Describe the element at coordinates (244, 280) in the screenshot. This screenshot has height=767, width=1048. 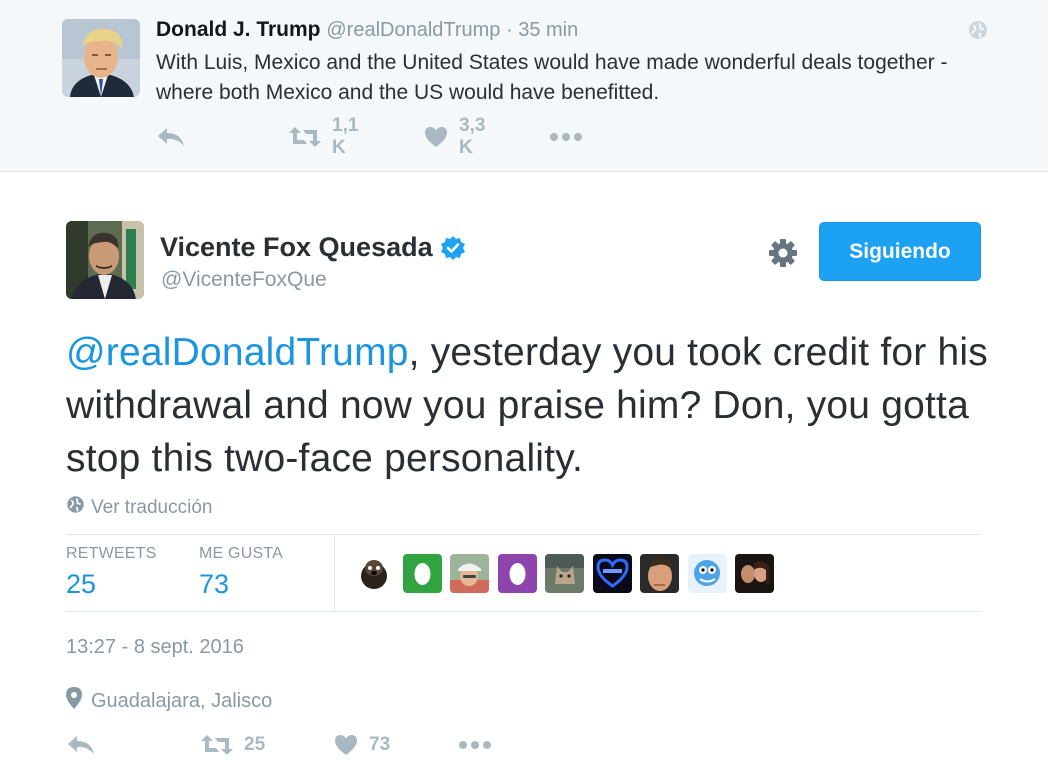
I see `author-handle: @VicenteFoxQue` at that location.